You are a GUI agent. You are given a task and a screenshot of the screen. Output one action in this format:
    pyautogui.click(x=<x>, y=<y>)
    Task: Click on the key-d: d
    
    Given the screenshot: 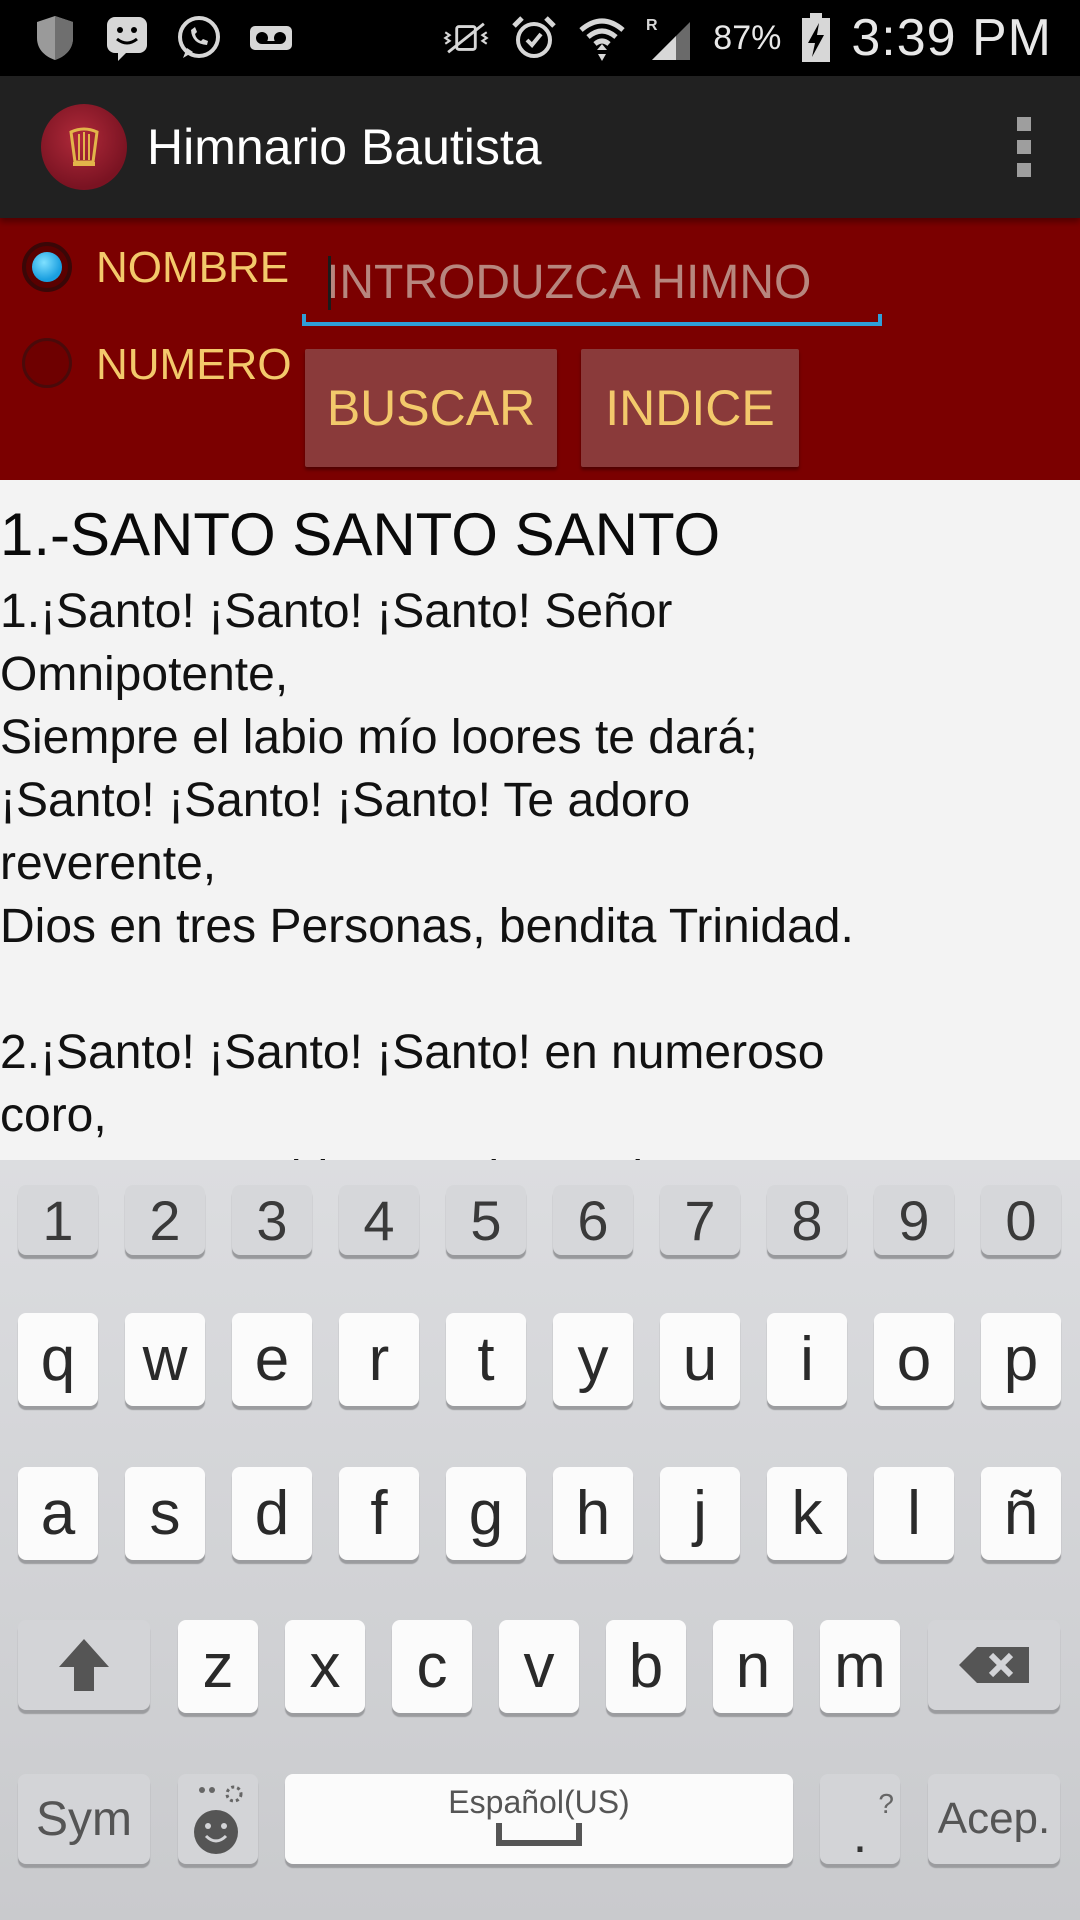 What is the action you would take?
    pyautogui.click(x=272, y=1513)
    